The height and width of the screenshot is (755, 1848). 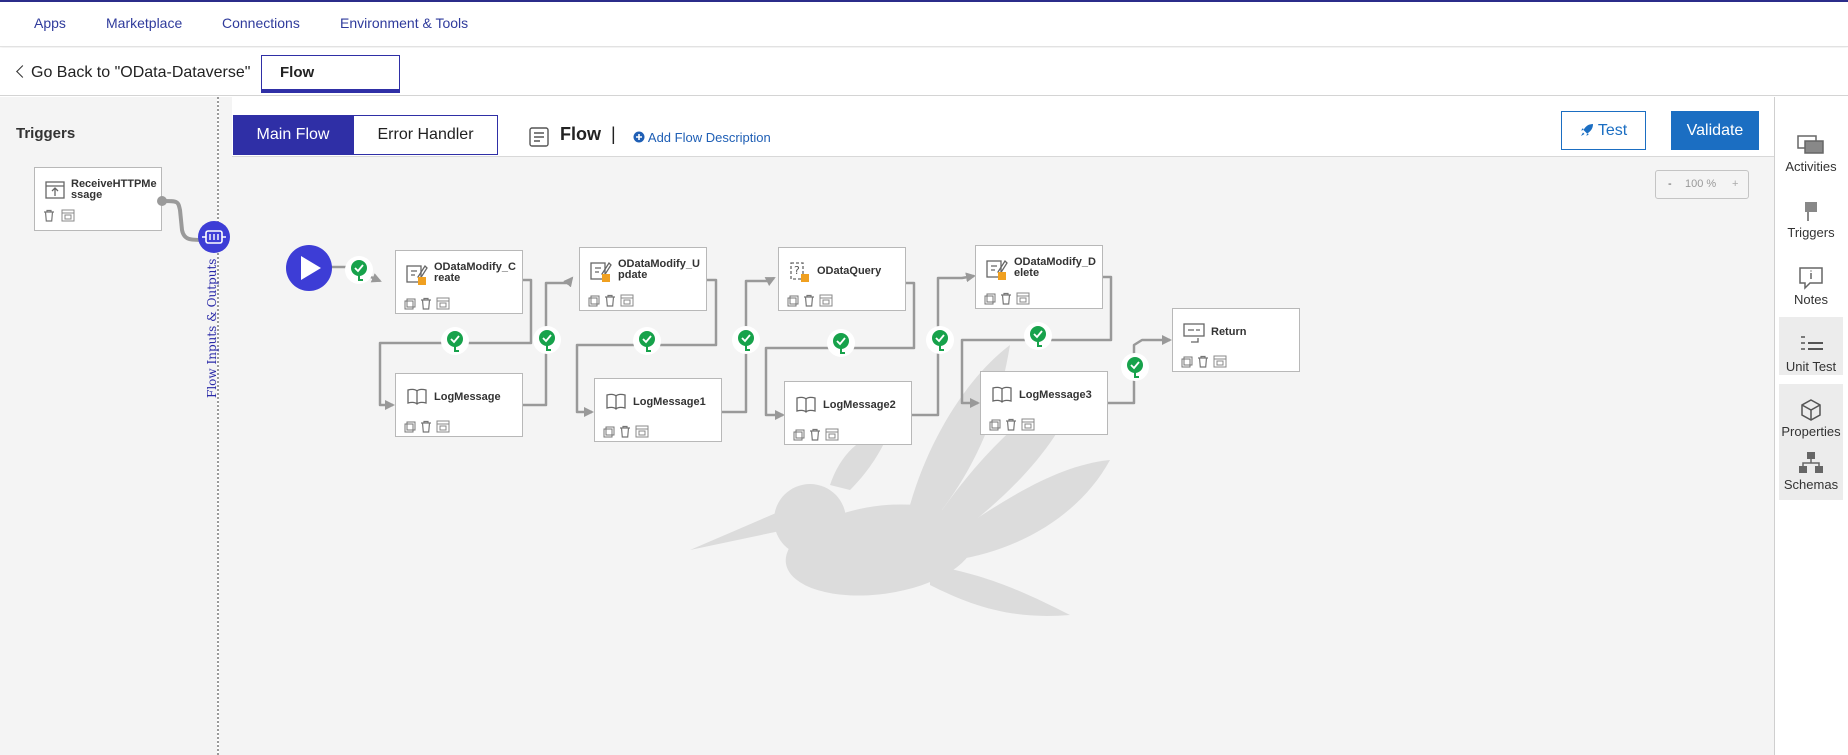 What do you see at coordinates (1811, 232) in the screenshot?
I see `sidebar-label: Triggers` at bounding box center [1811, 232].